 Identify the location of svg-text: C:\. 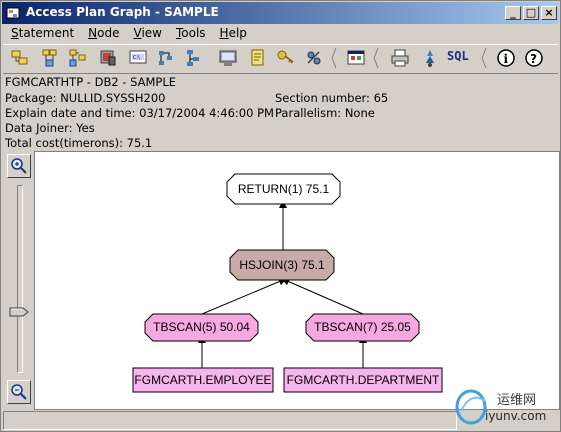
(136, 58).